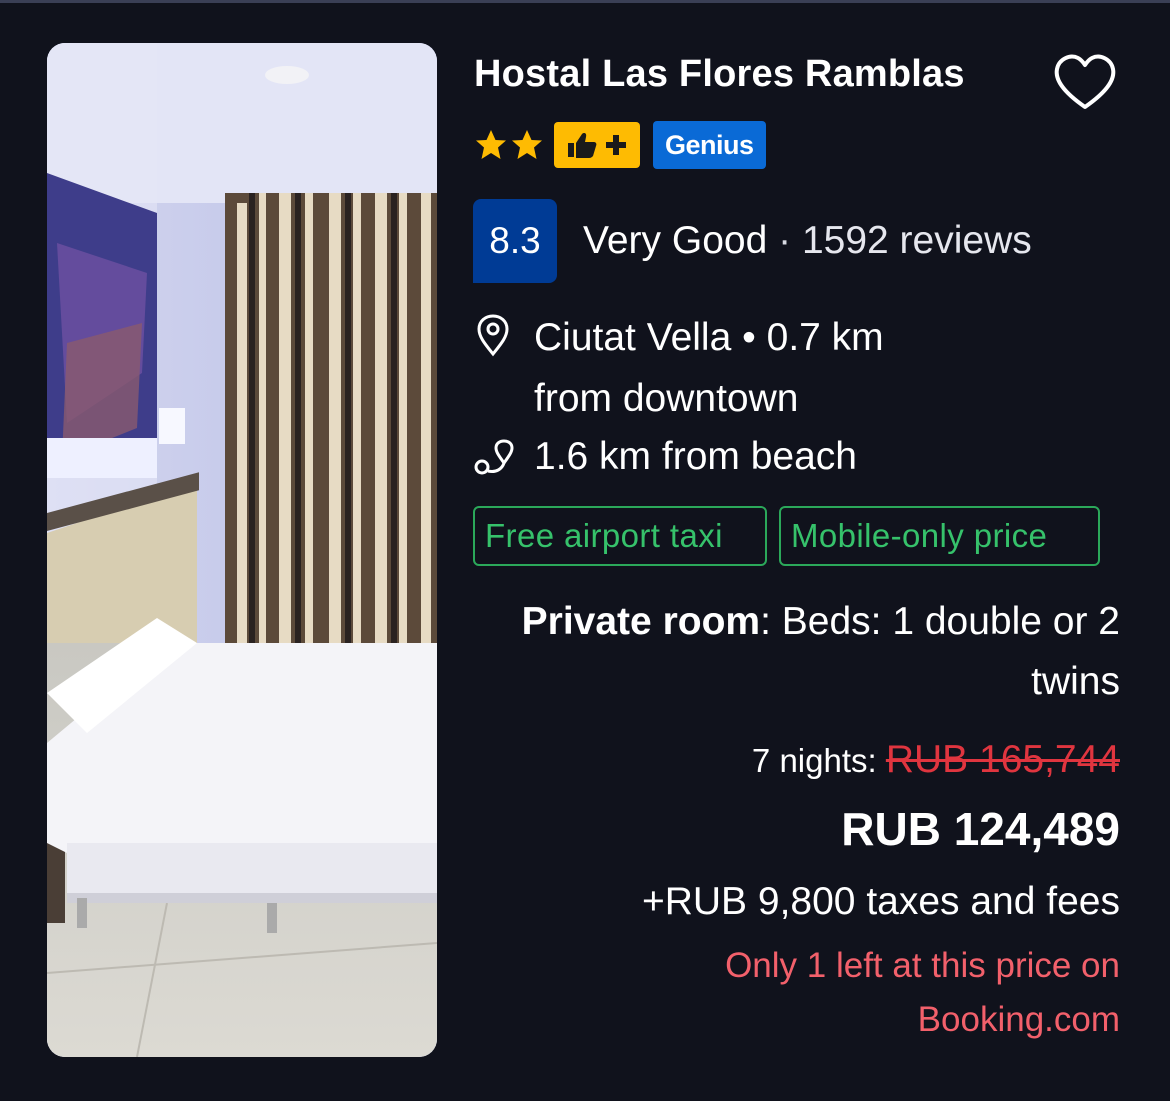  What do you see at coordinates (1002, 759) in the screenshot?
I see `original-price: RUB 165,744` at bounding box center [1002, 759].